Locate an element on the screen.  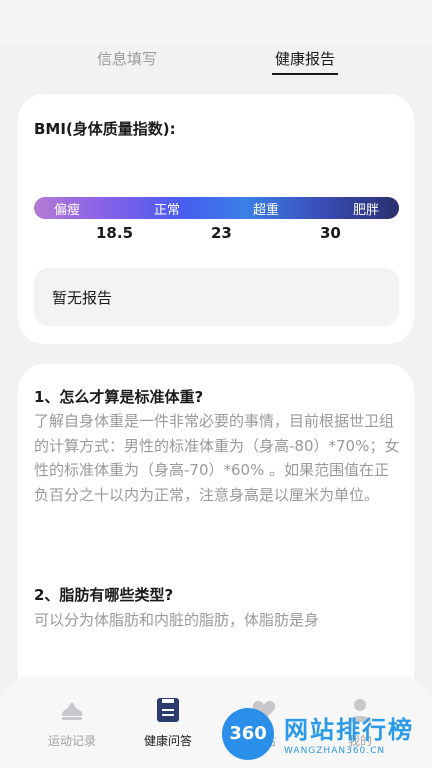
bmi-tick-23: 23 is located at coordinates (221, 233).